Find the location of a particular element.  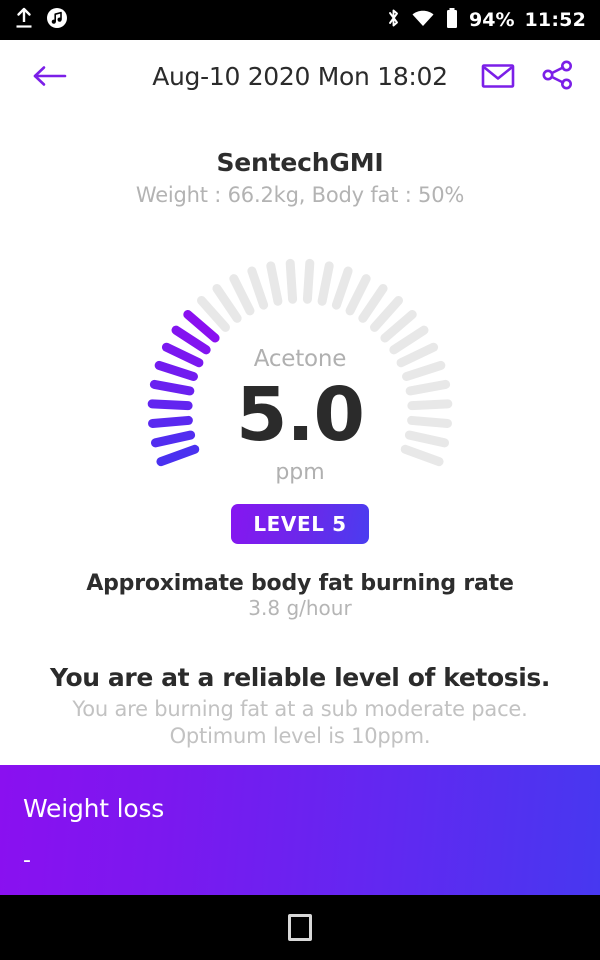

battery-percent: 94% is located at coordinates (492, 20).